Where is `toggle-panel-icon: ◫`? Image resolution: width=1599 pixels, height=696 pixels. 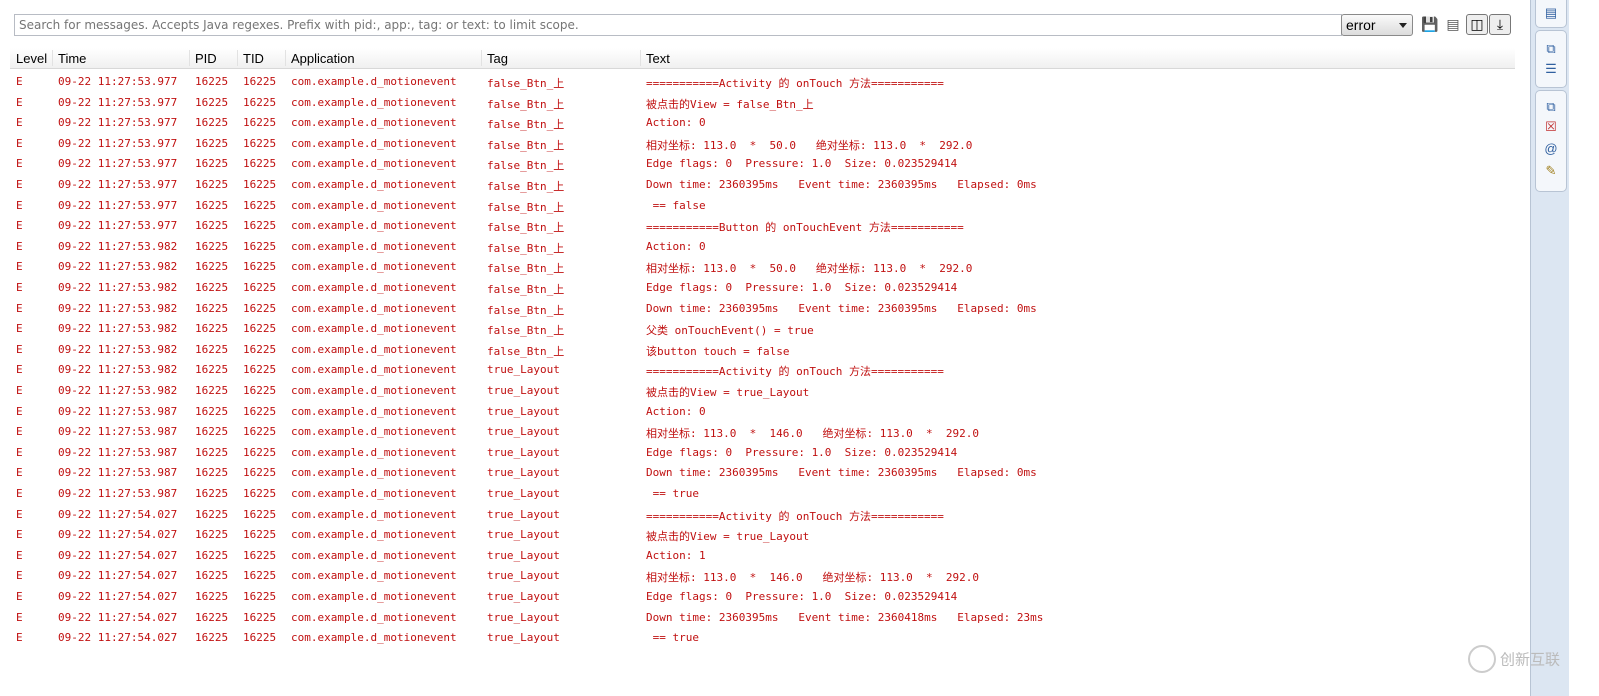 toggle-panel-icon: ◫ is located at coordinates (1477, 24).